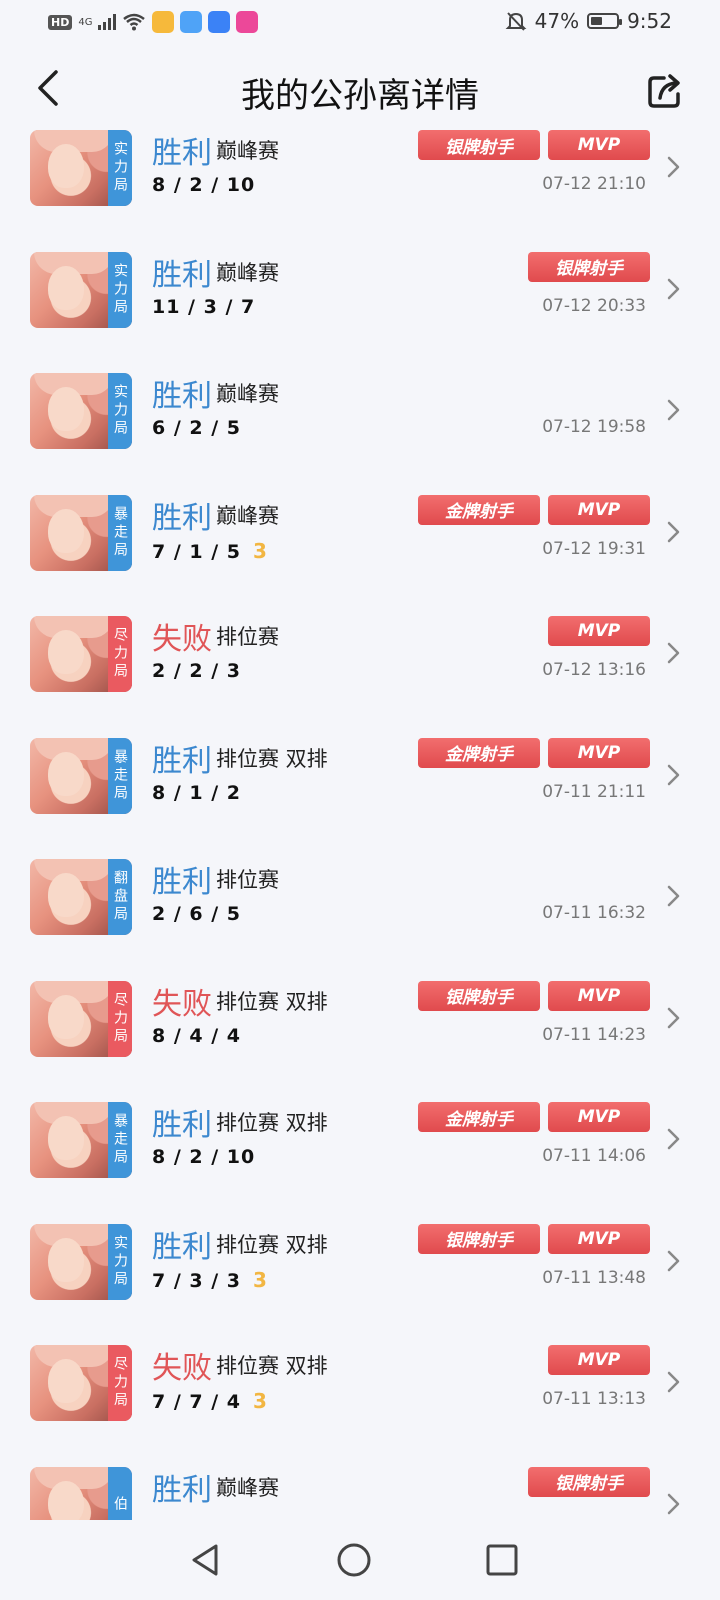 The width and height of the screenshot is (720, 1600). What do you see at coordinates (649, 21) in the screenshot?
I see `clock: 9:52` at bounding box center [649, 21].